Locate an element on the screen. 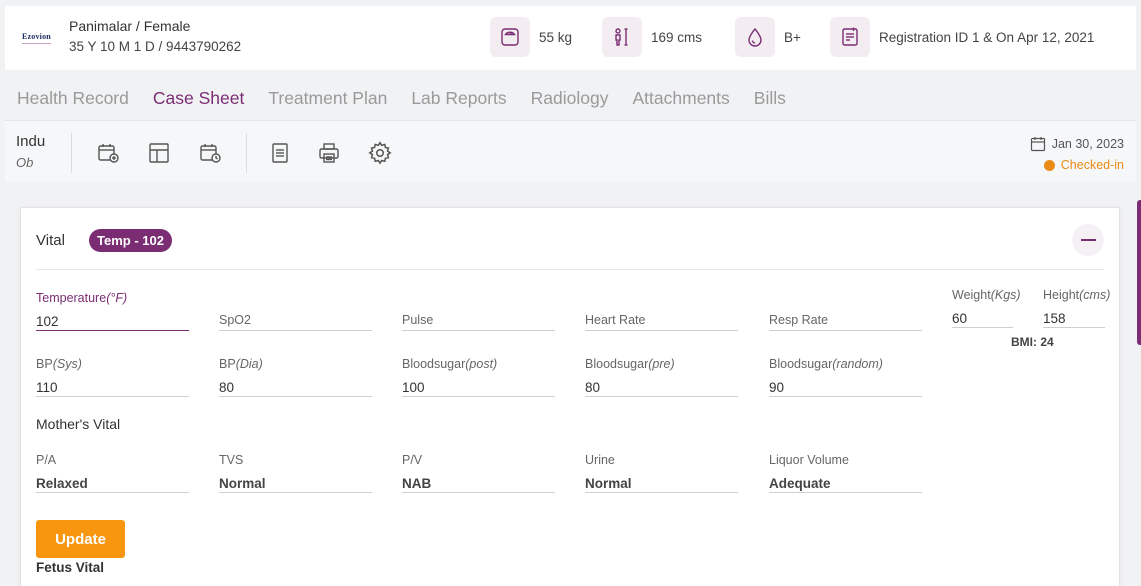 The height and width of the screenshot is (586, 1141). visit-date: Jan 30, 2023 is located at coordinates (1077, 144).